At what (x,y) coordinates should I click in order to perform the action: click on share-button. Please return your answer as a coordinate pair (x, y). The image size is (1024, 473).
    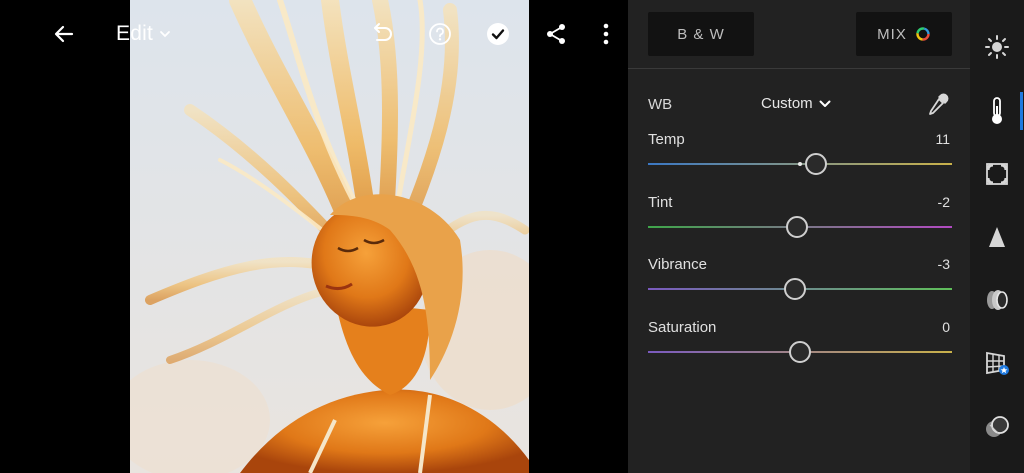
    Looking at the image, I should click on (556, 34).